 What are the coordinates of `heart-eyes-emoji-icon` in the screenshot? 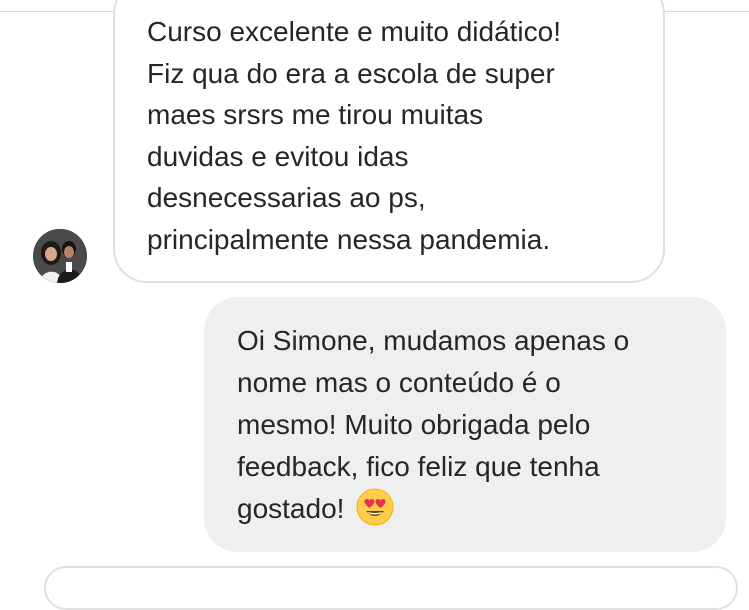 It's located at (375, 507).